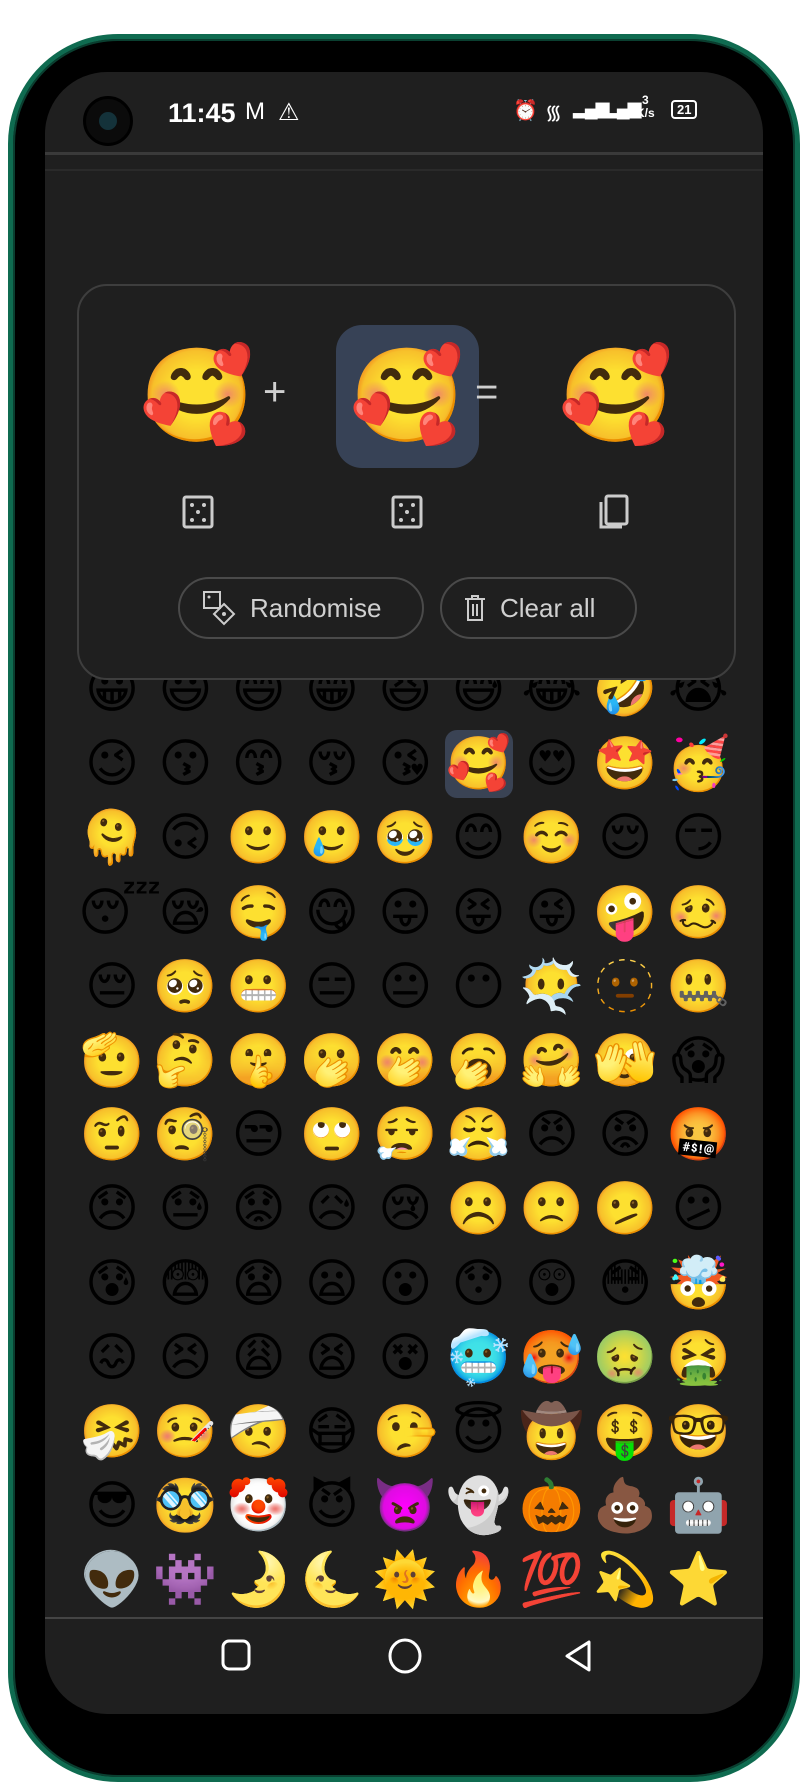 This screenshot has height=1786, width=808. I want to click on emoji-cell: 😋, so click(332, 913).